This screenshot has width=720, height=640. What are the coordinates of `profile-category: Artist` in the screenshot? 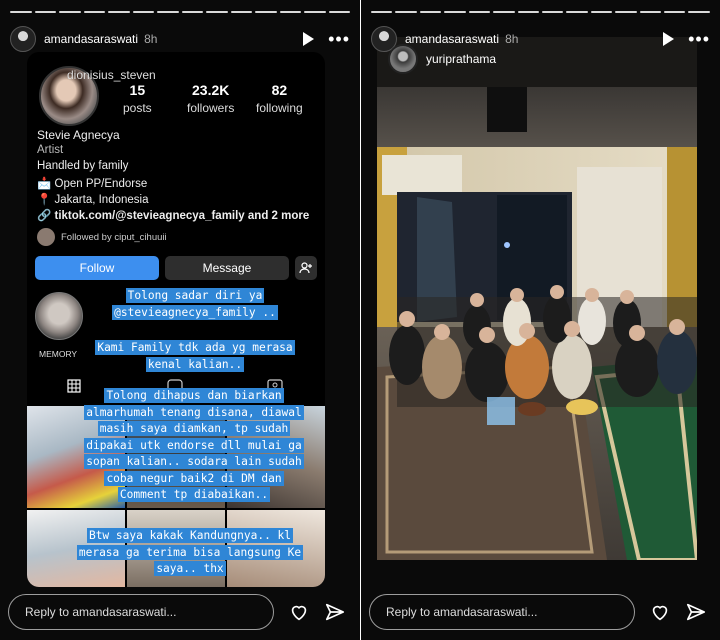 It's located at (50, 150).